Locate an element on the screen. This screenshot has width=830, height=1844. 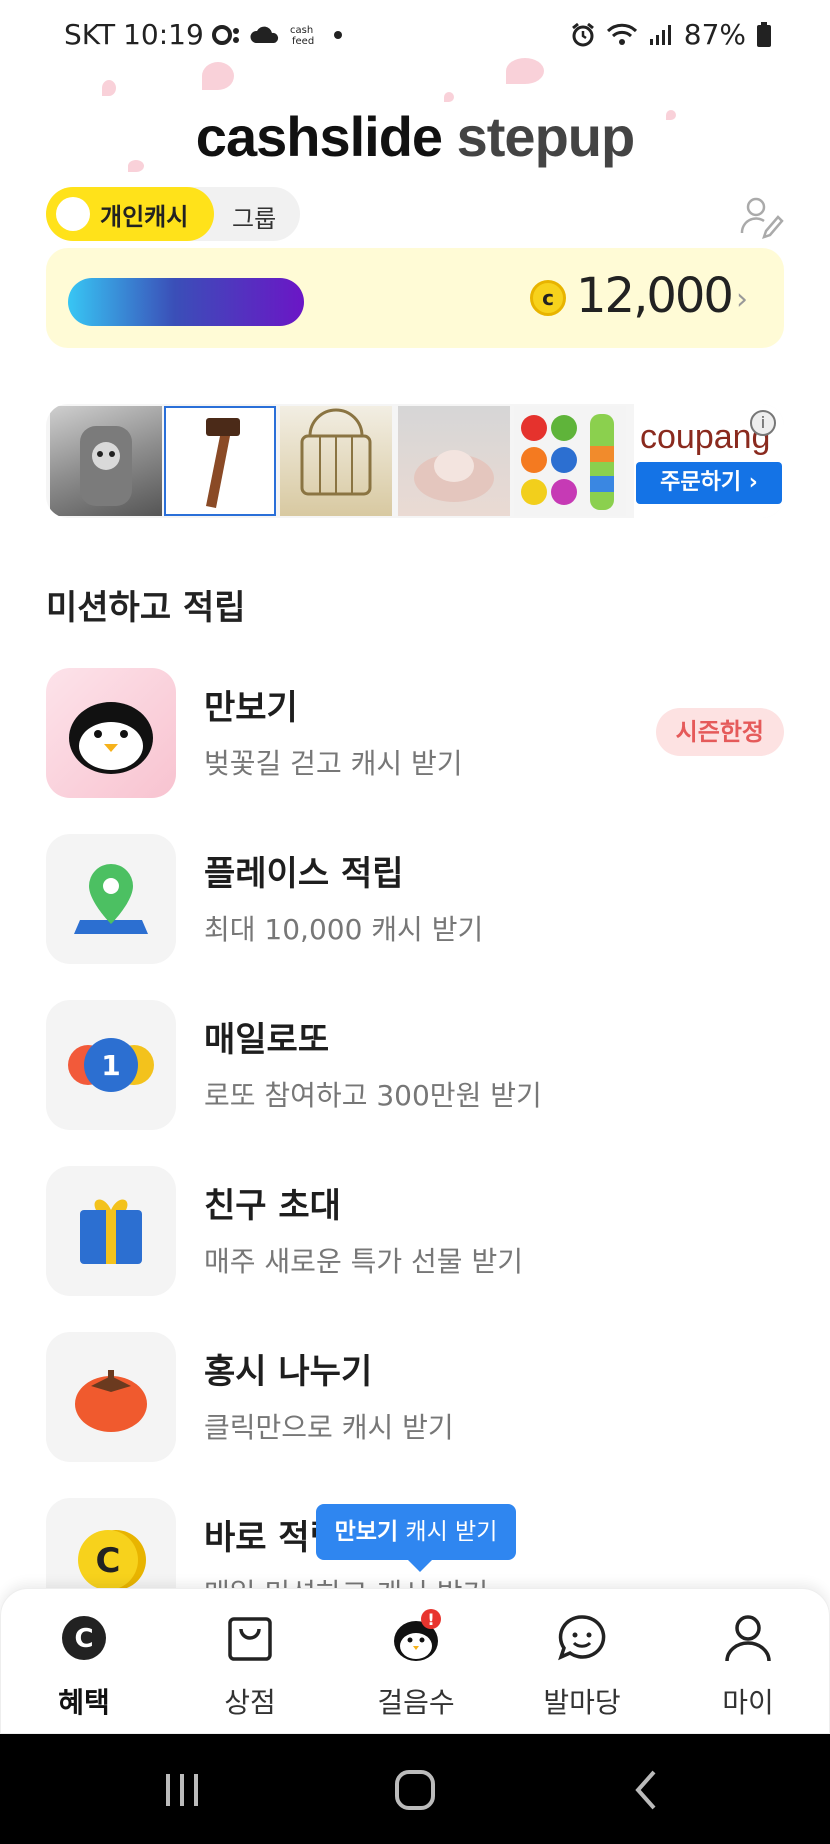
tooltip-bold: 만보기 is located at coordinates (366, 1532).